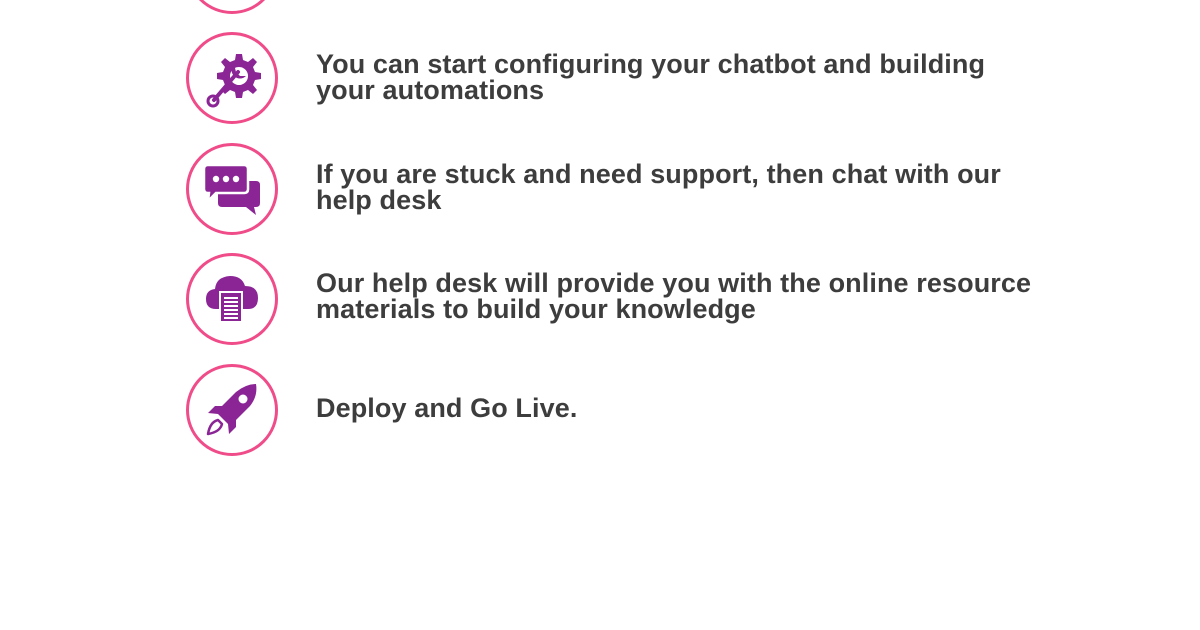 This screenshot has height=630, width=1200. I want to click on chat-bubbles-icon, so click(231, 189).